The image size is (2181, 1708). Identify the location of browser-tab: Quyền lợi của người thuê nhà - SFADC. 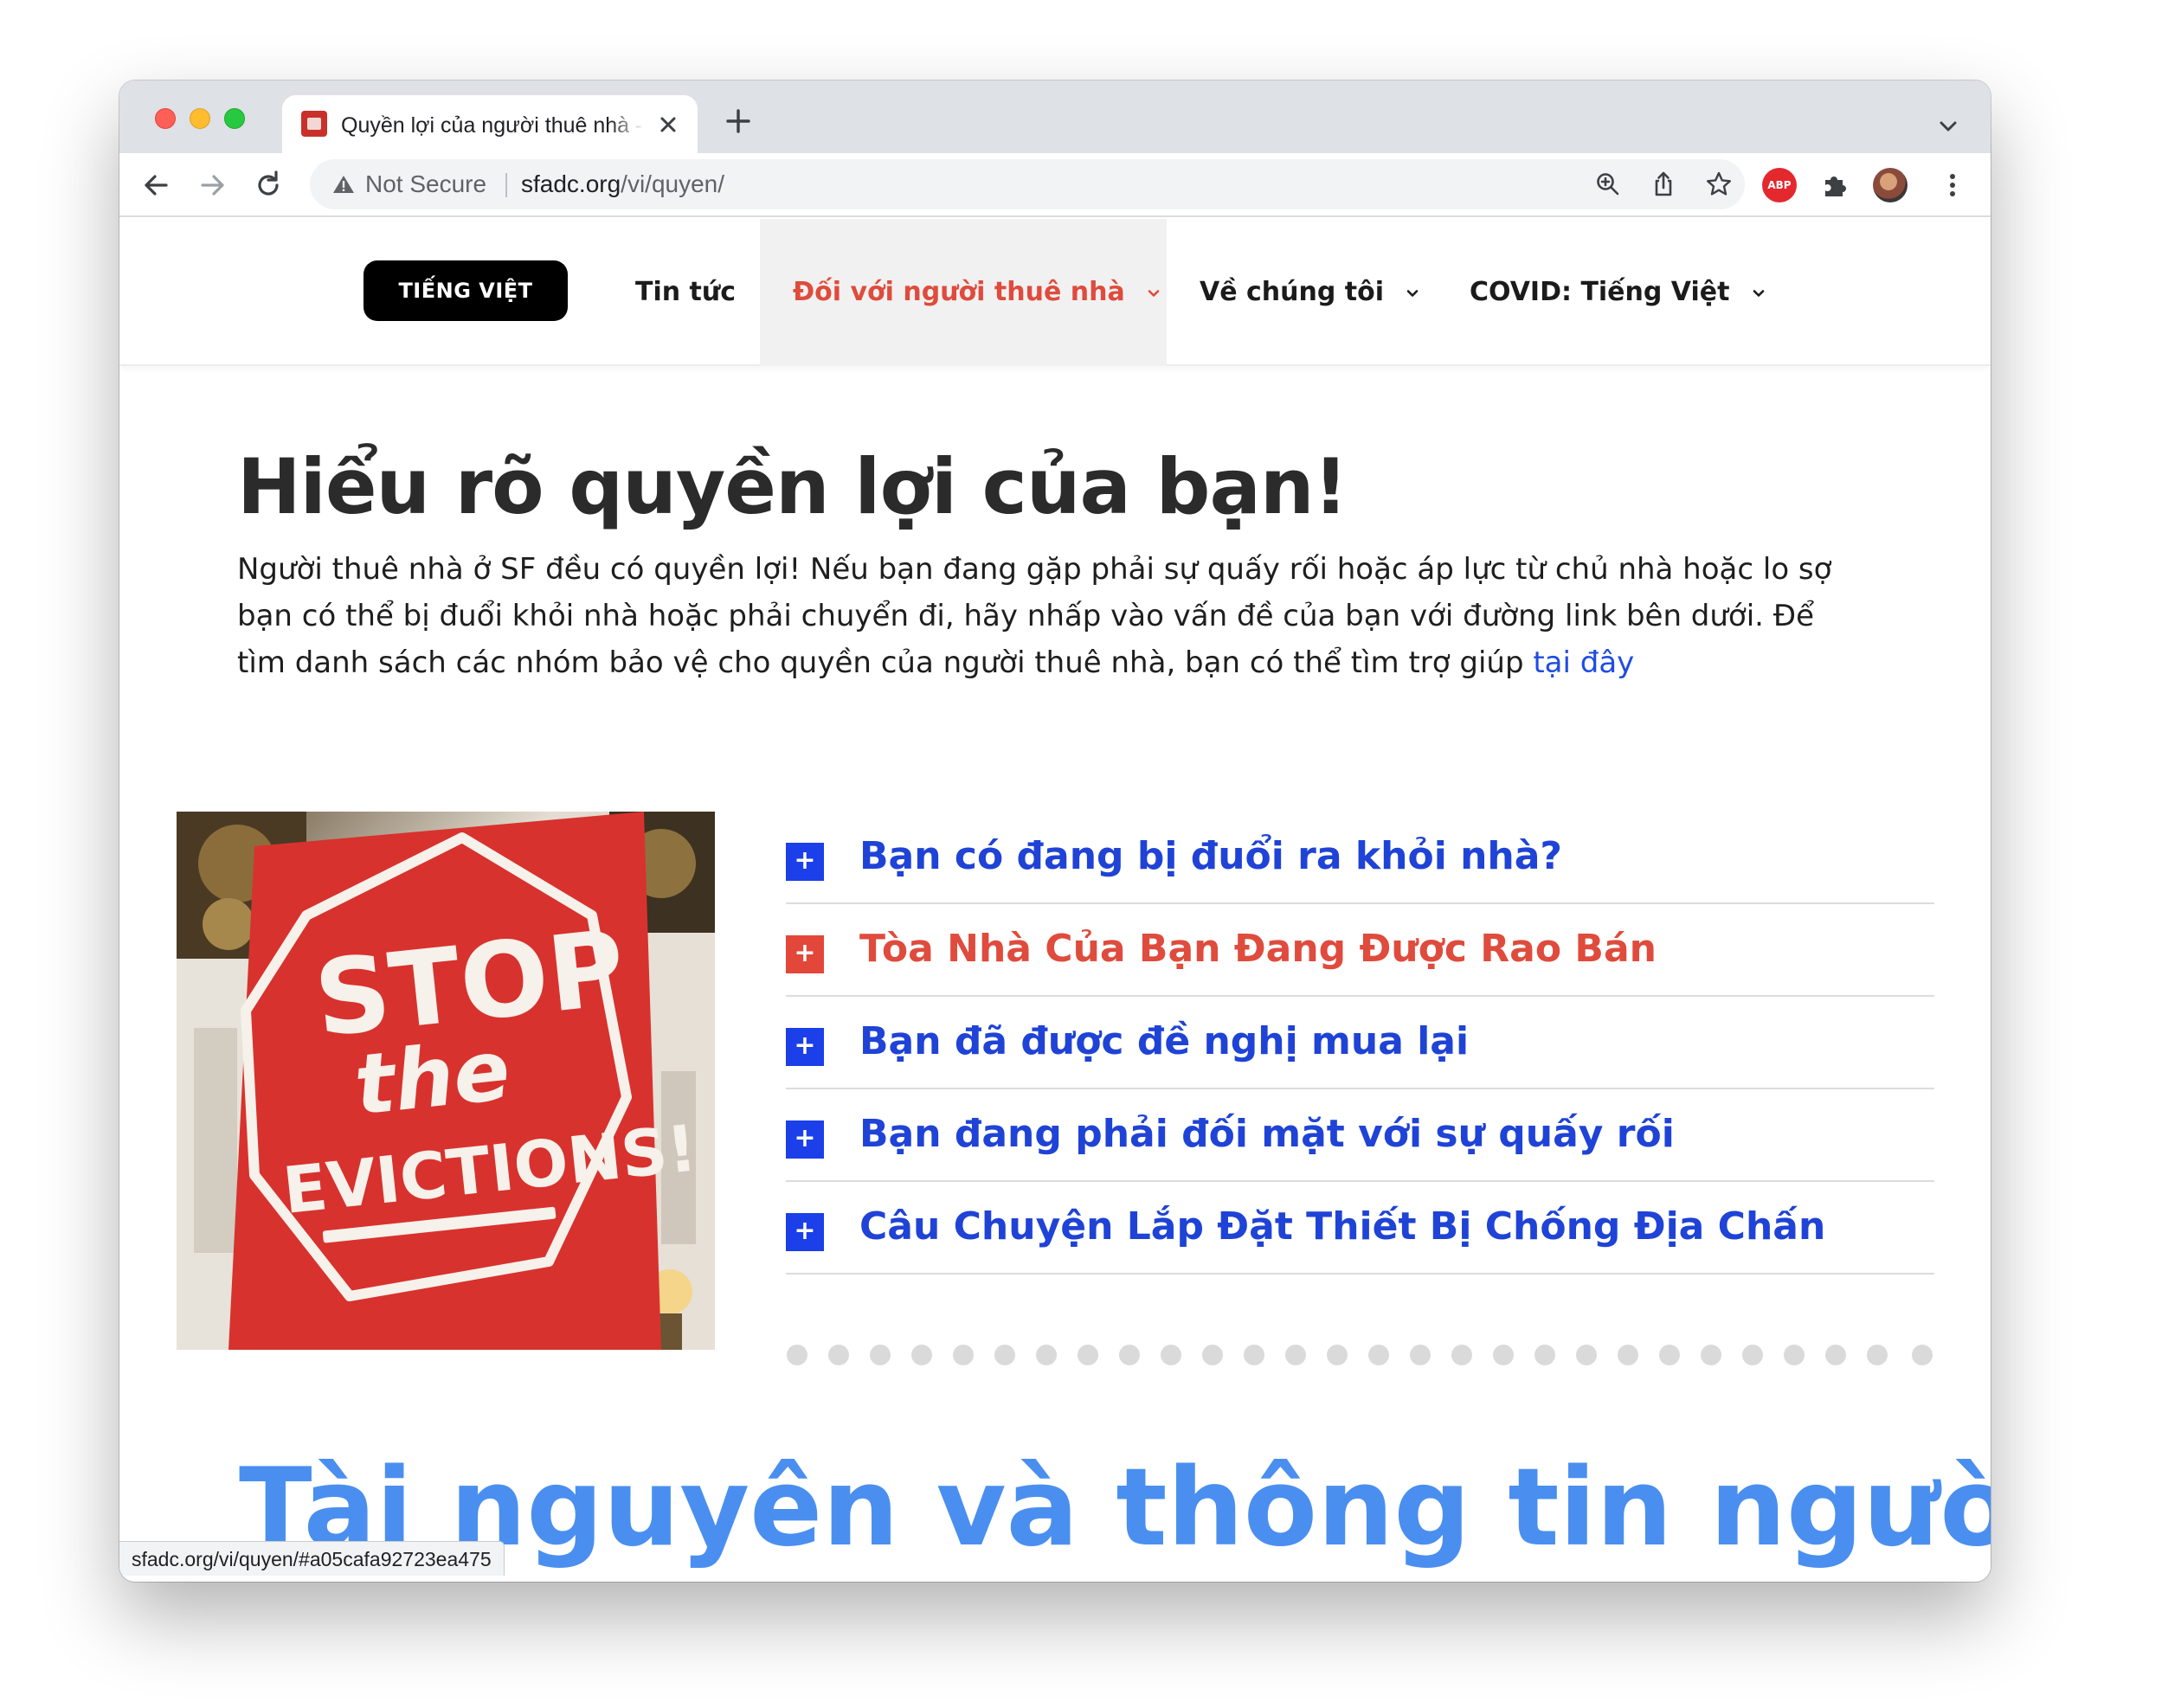
(490, 124).